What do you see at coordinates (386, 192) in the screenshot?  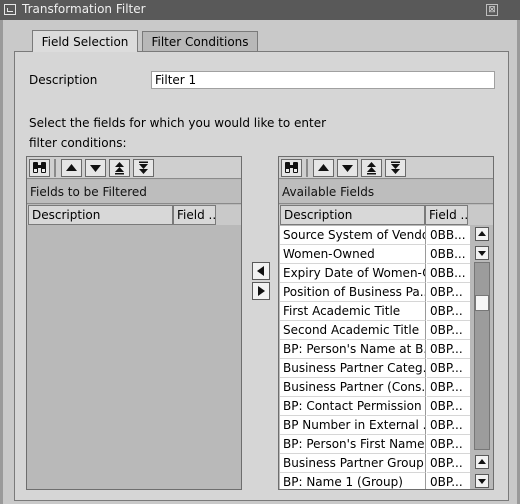 I see `available-fields-title: Available Fields` at bounding box center [386, 192].